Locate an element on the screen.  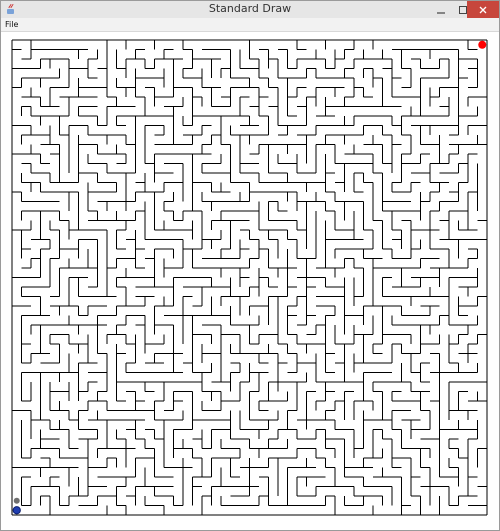
minimize-icon is located at coordinates (441, 12).